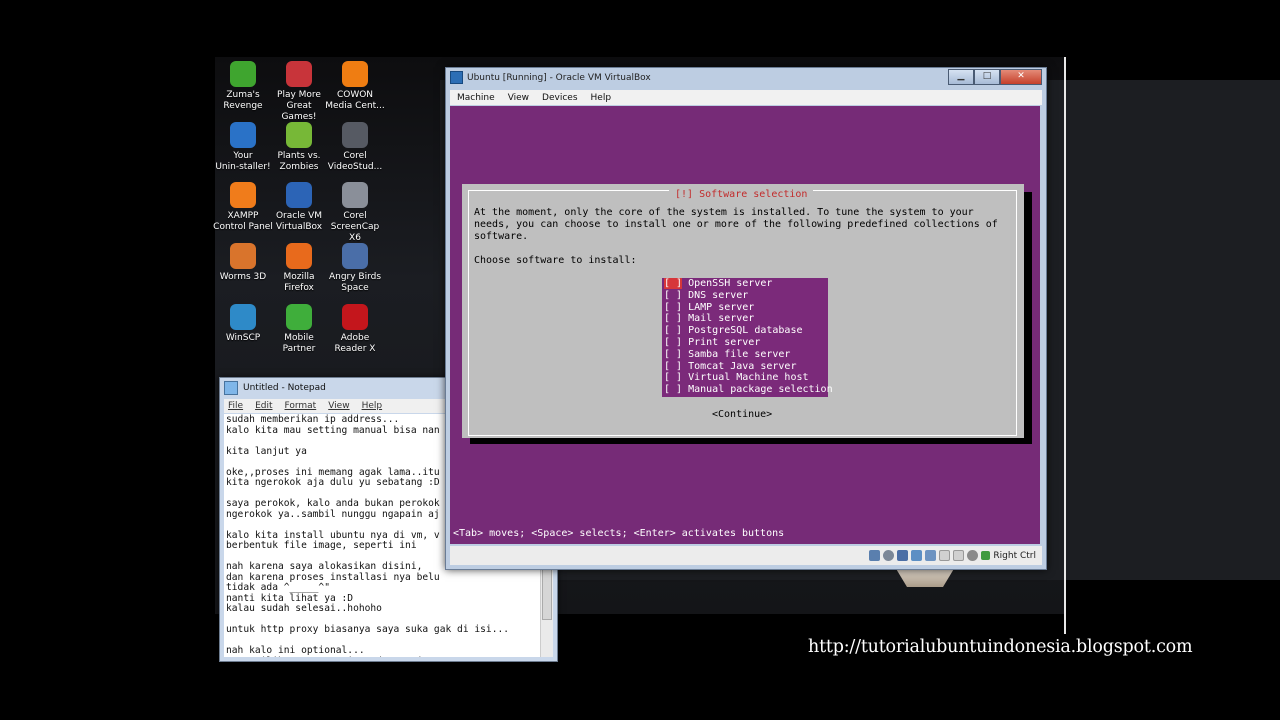 This screenshot has height=720, width=1280. I want to click on close-button: ✕, so click(1021, 77).